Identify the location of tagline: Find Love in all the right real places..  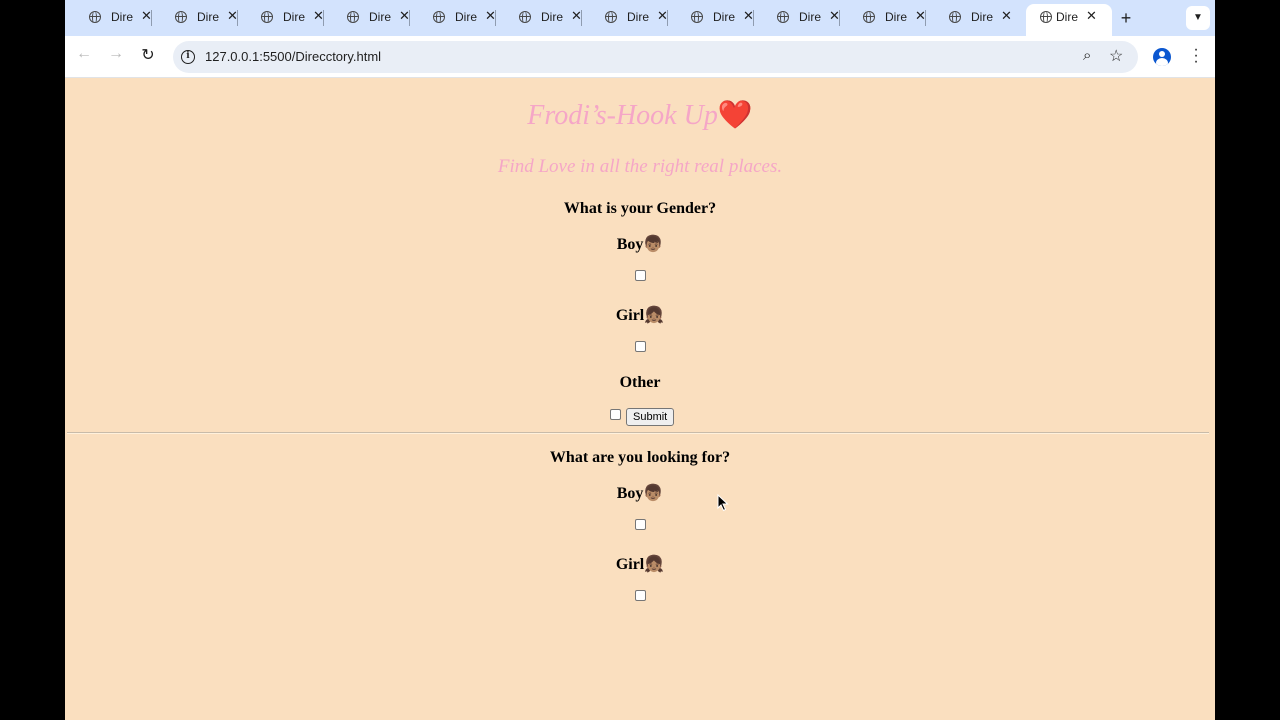
(640, 166).